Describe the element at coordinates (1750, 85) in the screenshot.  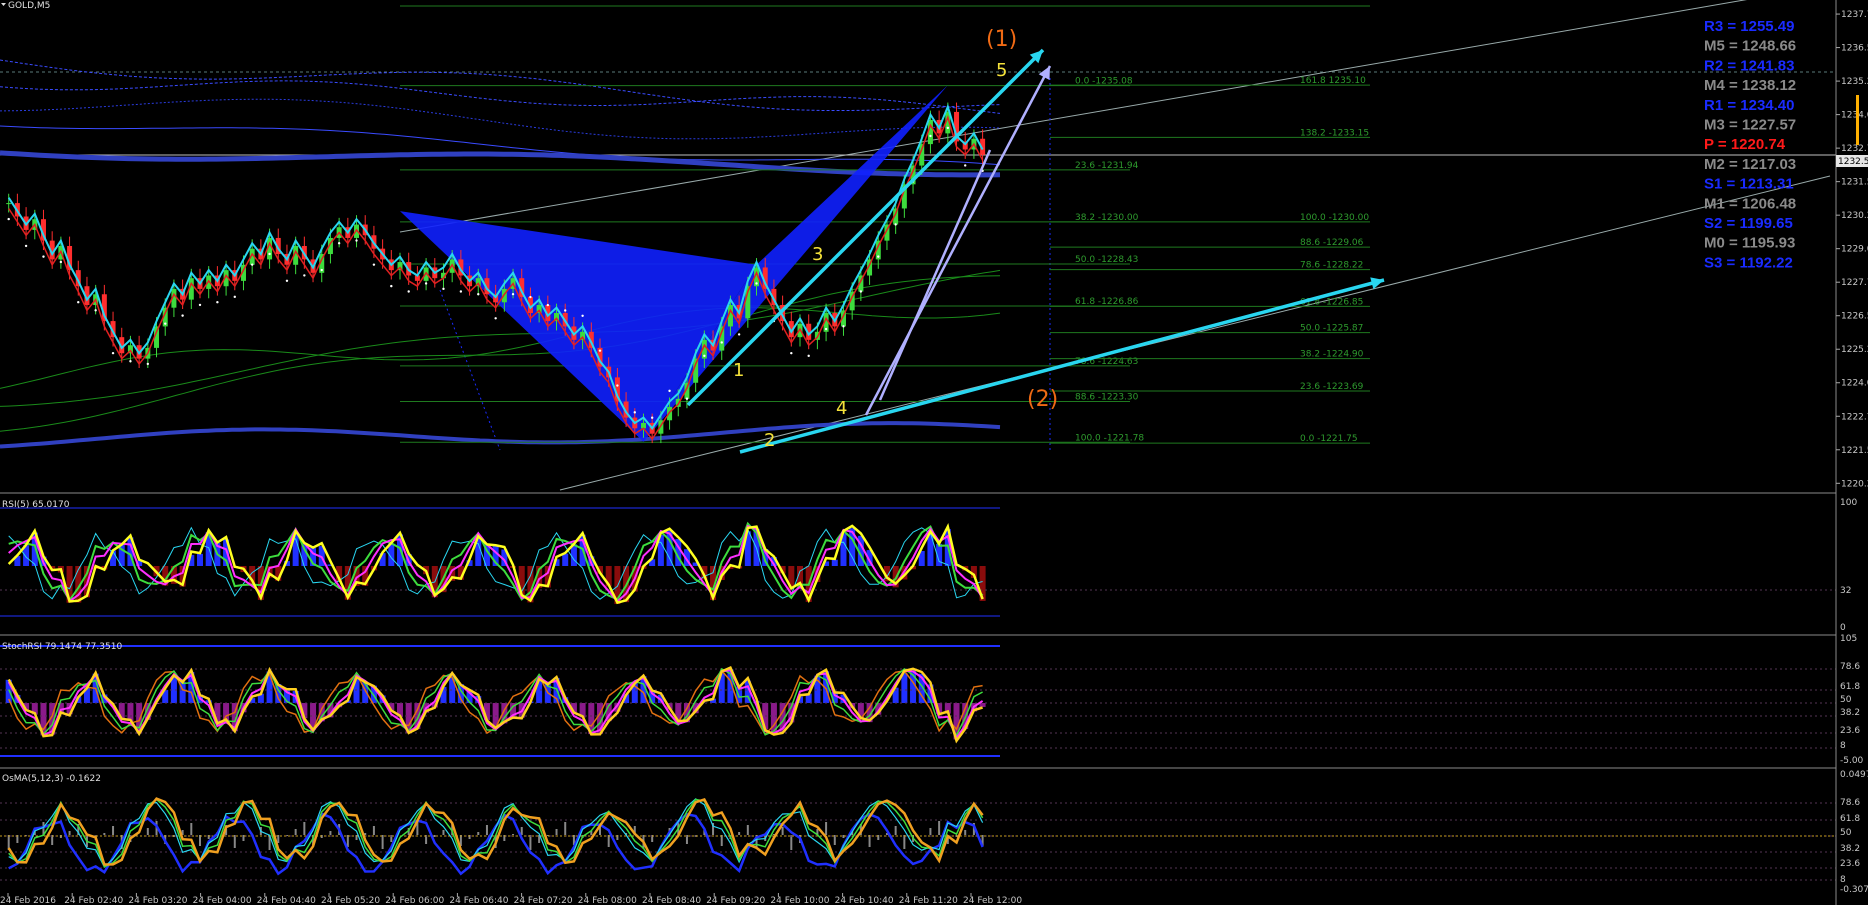
I see `pivot-level-label: M4 = 1238.12` at that location.